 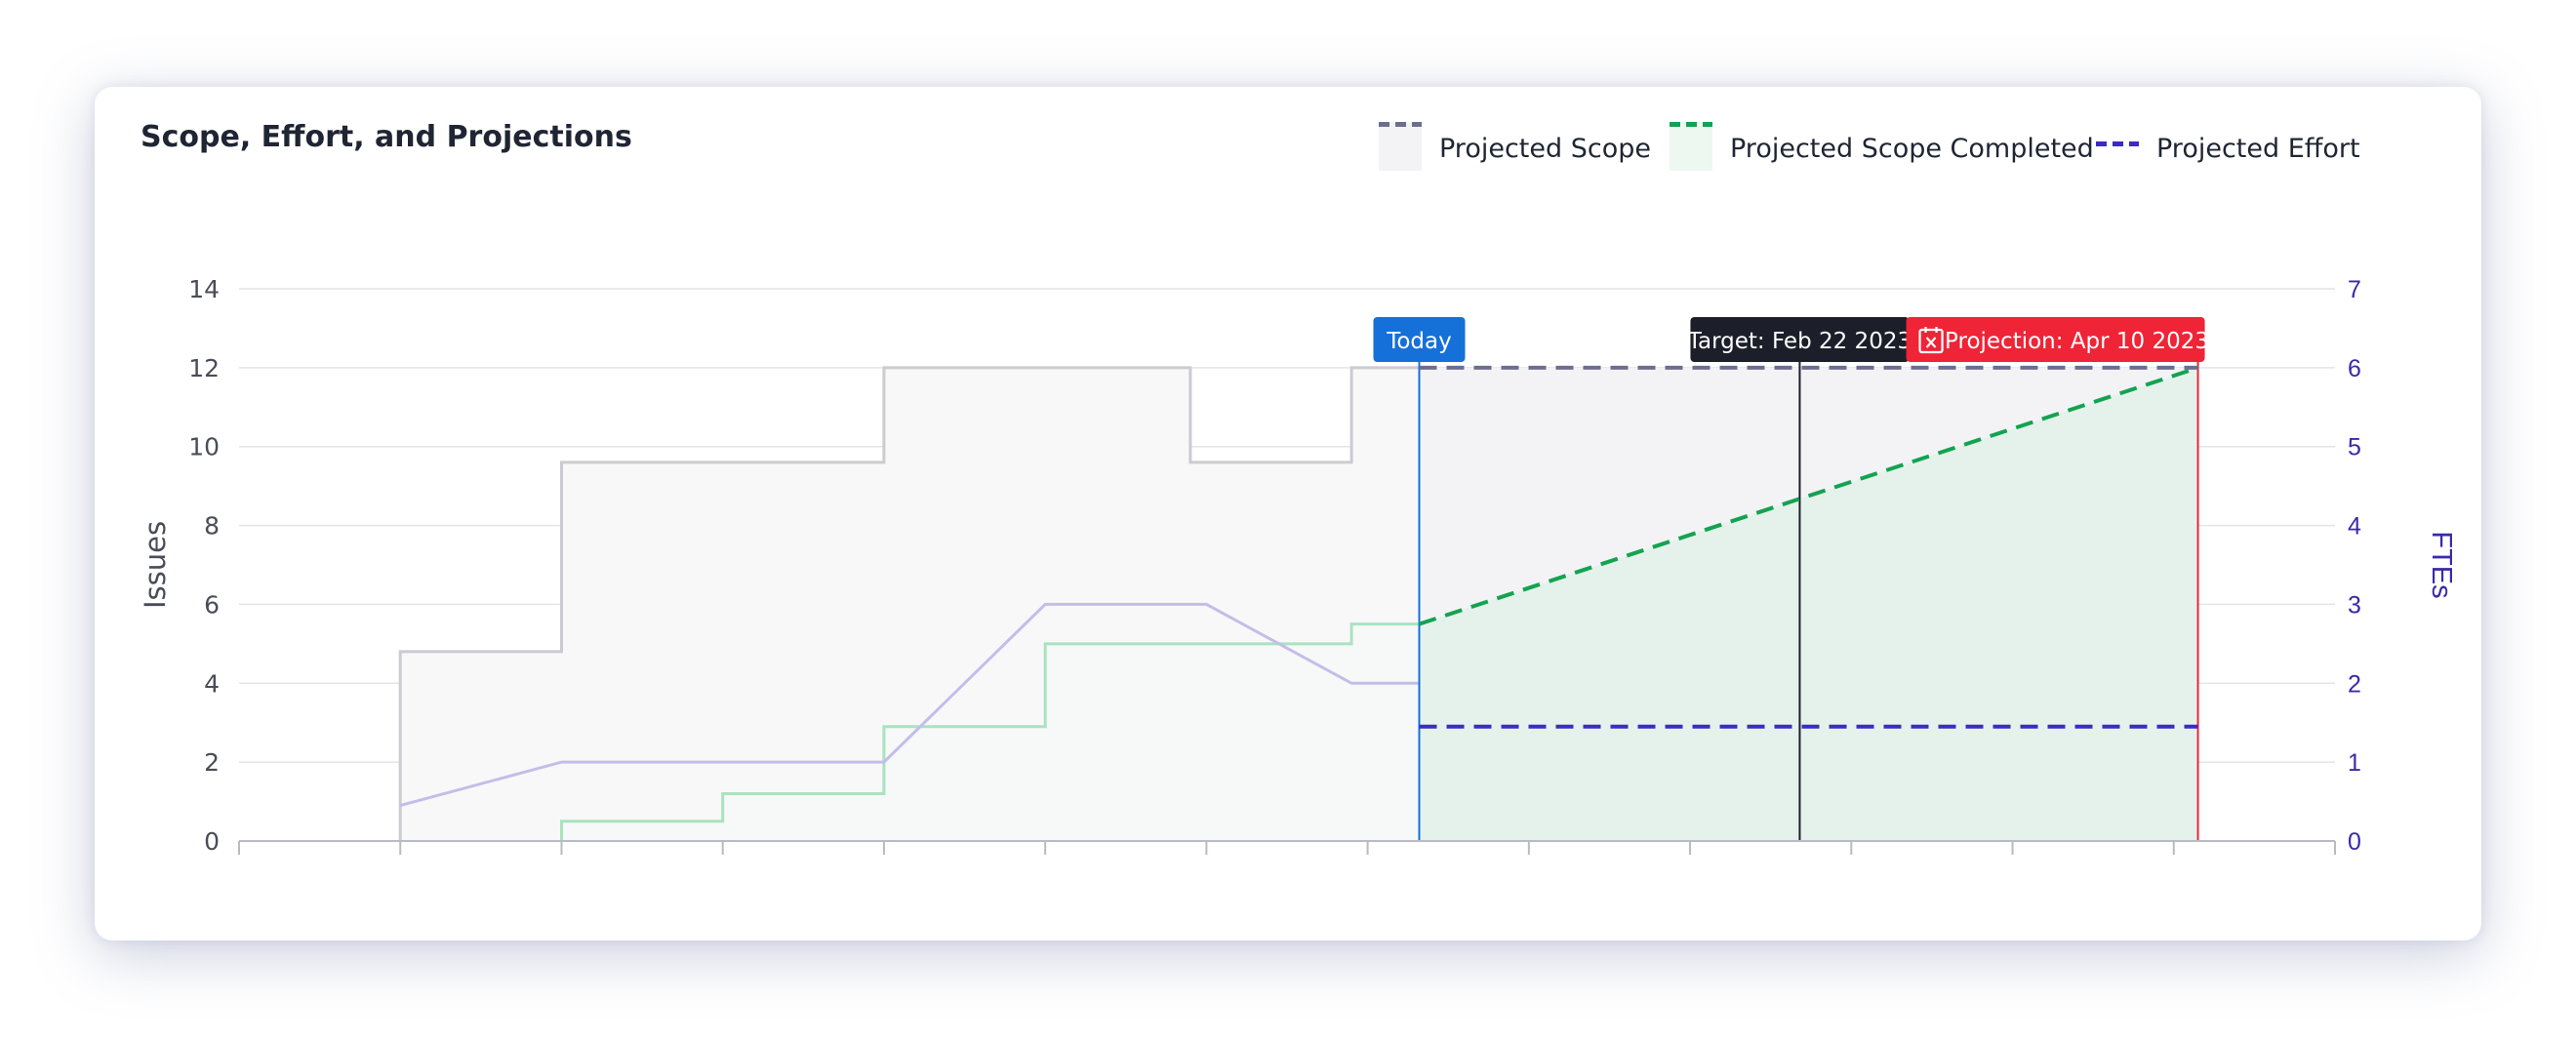 What do you see at coordinates (2354, 448) in the screenshot?
I see `right-tick-label: 5` at bounding box center [2354, 448].